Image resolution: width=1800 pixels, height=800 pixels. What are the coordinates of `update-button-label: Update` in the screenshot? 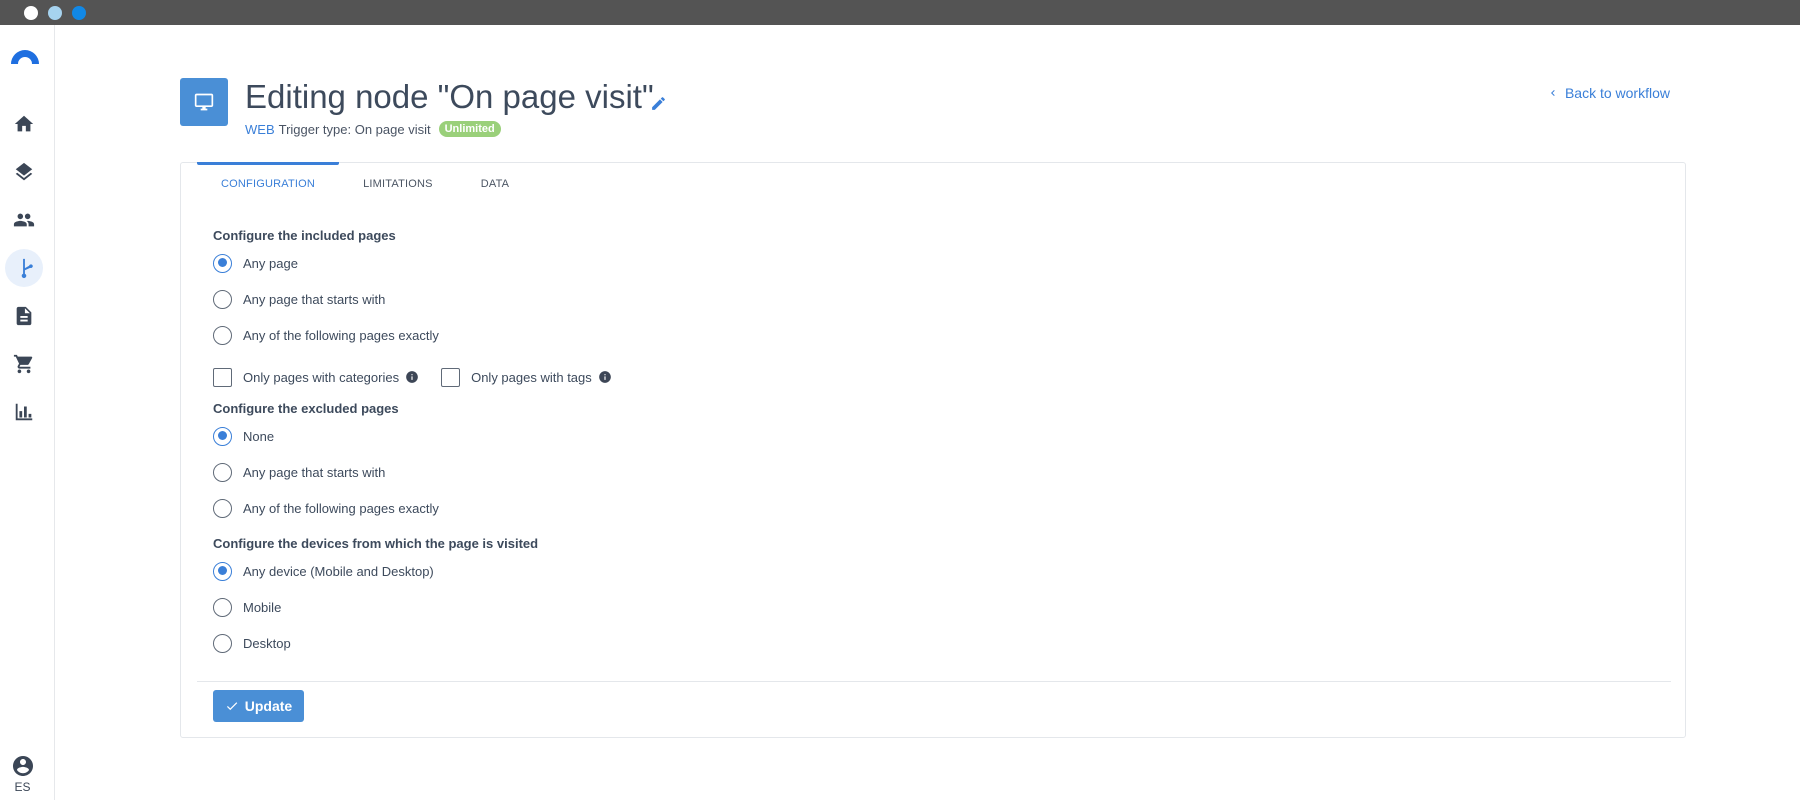 It's located at (268, 706).